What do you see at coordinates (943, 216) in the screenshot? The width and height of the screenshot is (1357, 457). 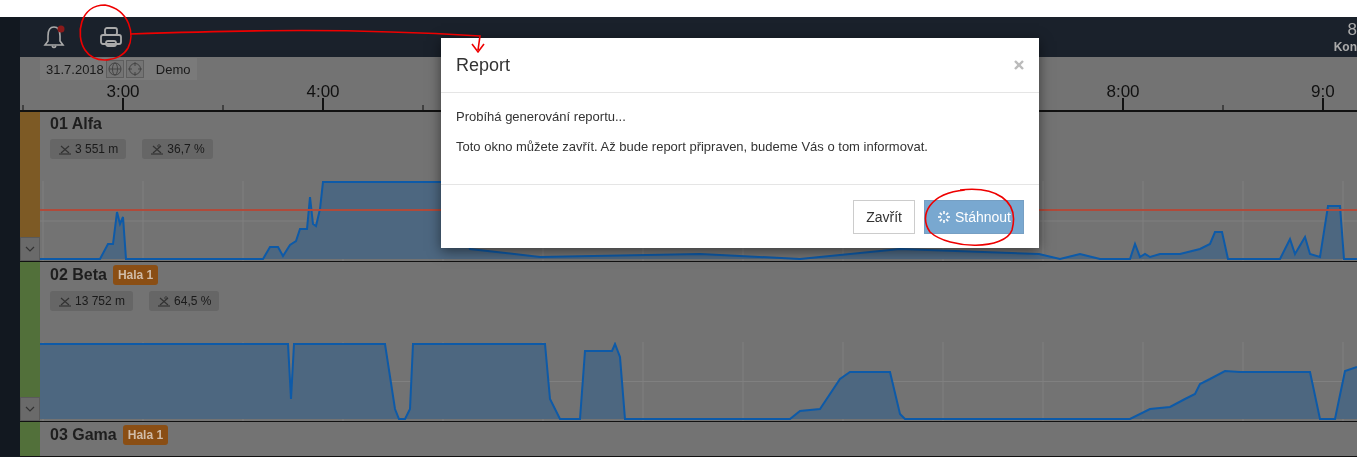 I see `spinner-icon` at bounding box center [943, 216].